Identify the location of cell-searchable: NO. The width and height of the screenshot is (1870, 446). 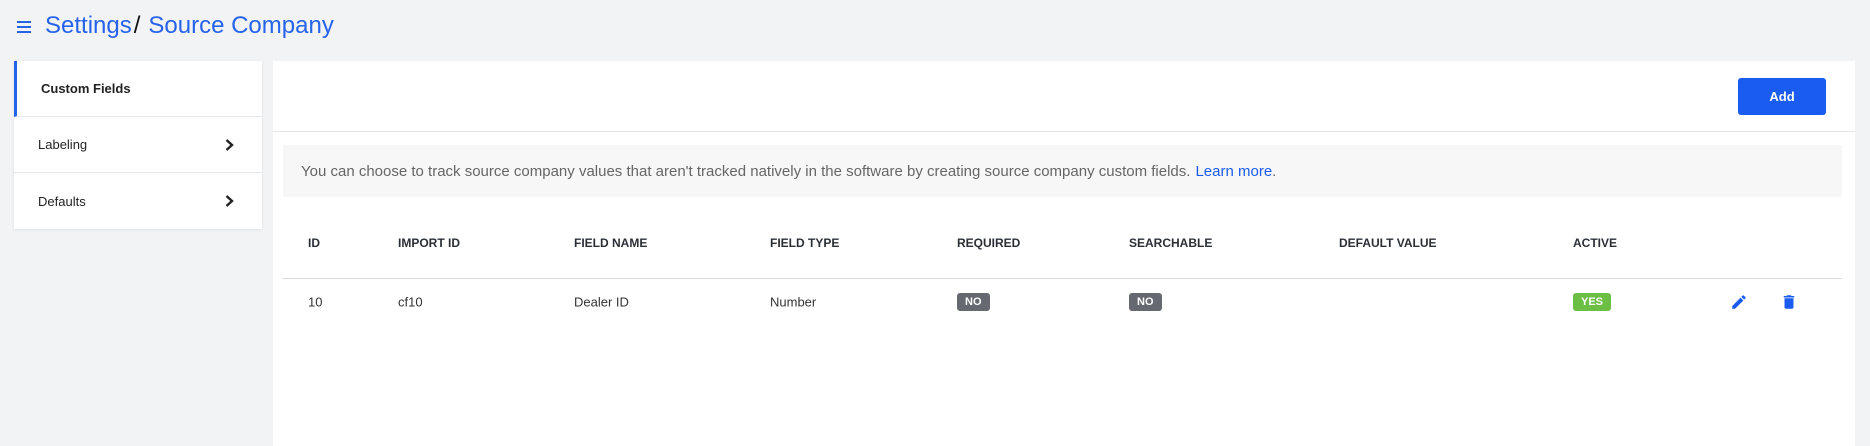
(1145, 302).